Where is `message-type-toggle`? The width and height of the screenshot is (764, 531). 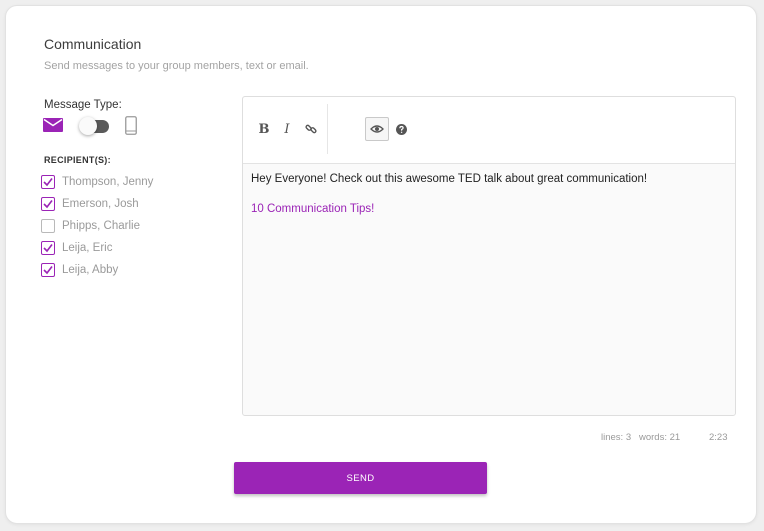 message-type-toggle is located at coordinates (94, 126).